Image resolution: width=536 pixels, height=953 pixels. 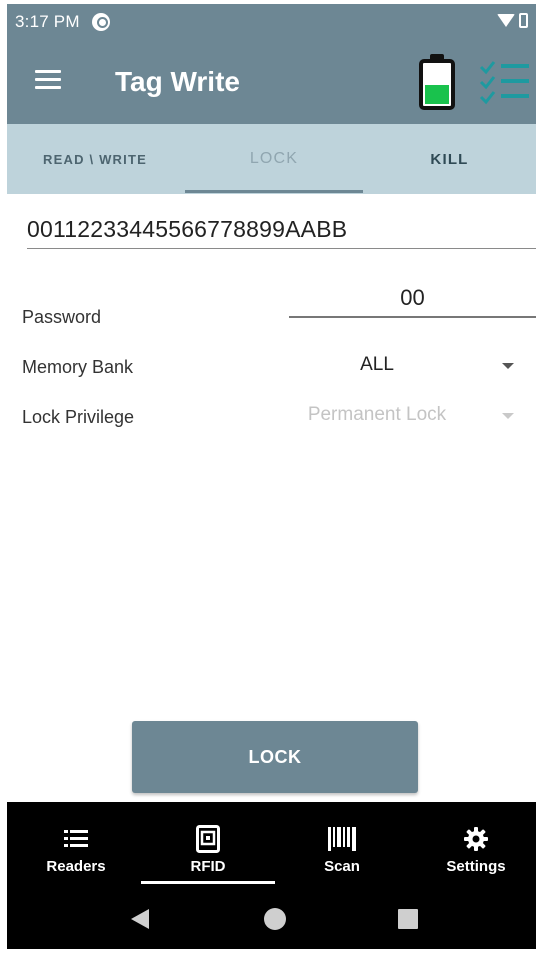 I want to click on nav-item-scan: Scan, so click(x=342, y=845).